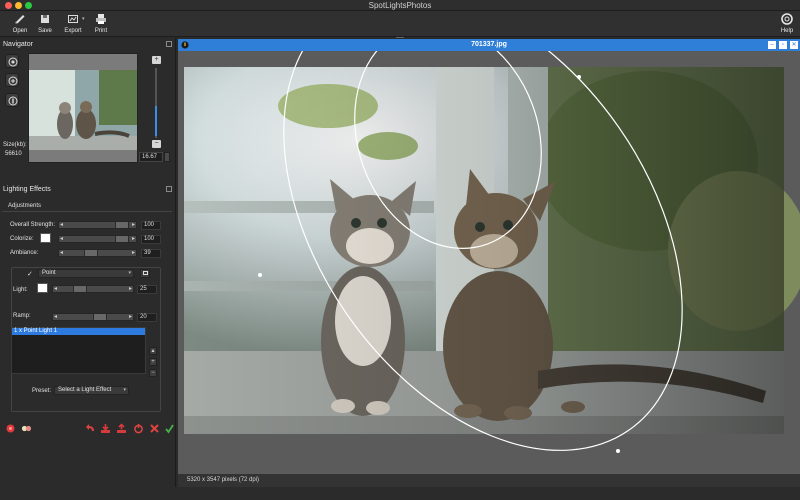 This screenshot has height=500, width=800. What do you see at coordinates (45, 238) in the screenshot?
I see `colorize-swatch` at bounding box center [45, 238].